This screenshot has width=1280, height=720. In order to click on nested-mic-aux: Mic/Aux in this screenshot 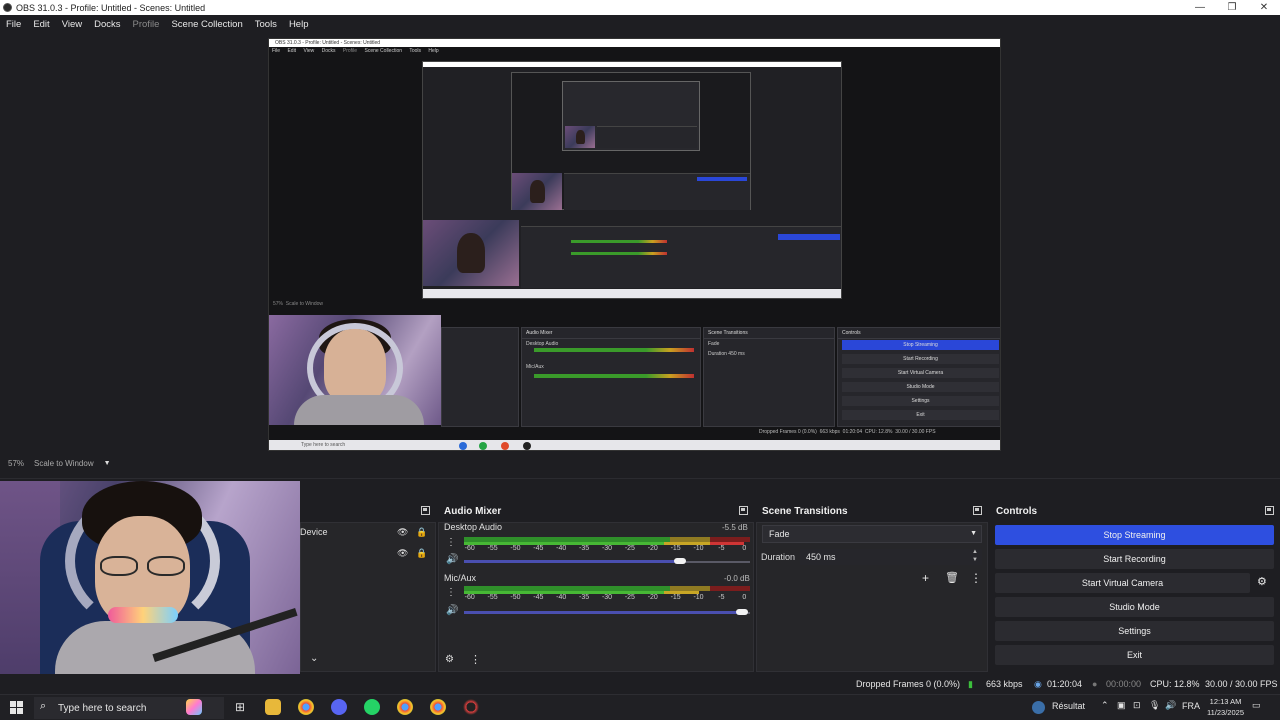, I will do `click(535, 367)`.